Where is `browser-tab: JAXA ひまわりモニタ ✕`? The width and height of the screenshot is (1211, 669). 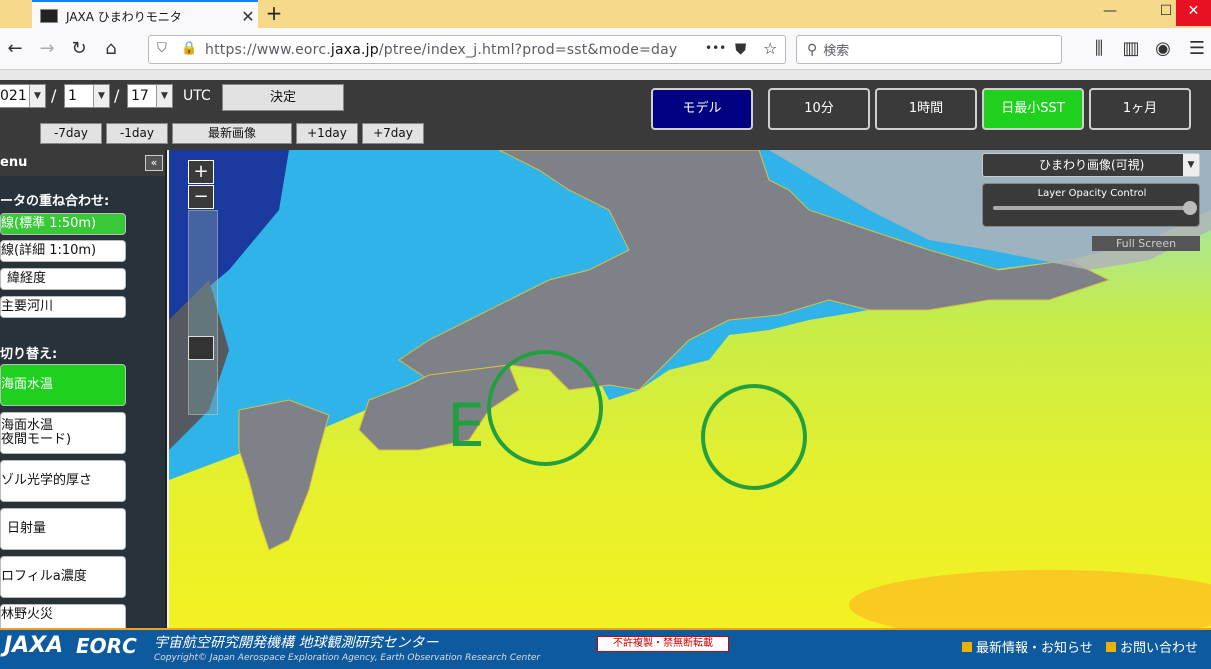
browser-tab: JAXA ひまわりモニタ ✕ is located at coordinates (145, 15).